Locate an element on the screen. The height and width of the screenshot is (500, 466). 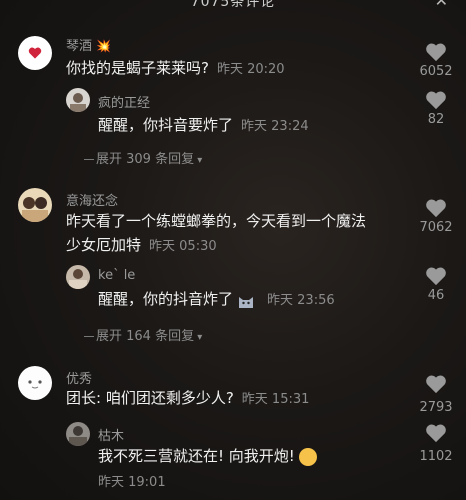
comment-username: 意海还念 is located at coordinates (92, 199).